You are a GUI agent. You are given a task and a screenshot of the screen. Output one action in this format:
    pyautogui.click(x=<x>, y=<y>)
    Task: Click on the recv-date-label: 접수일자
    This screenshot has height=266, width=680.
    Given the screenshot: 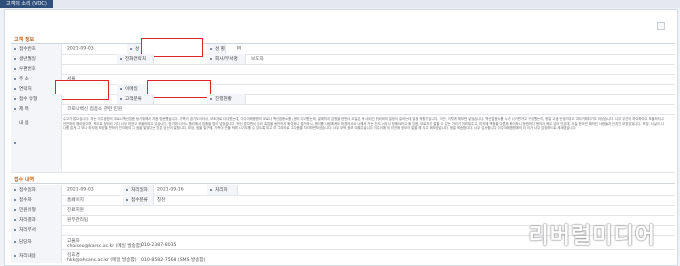 What is the action you would take?
    pyautogui.click(x=36, y=190)
    